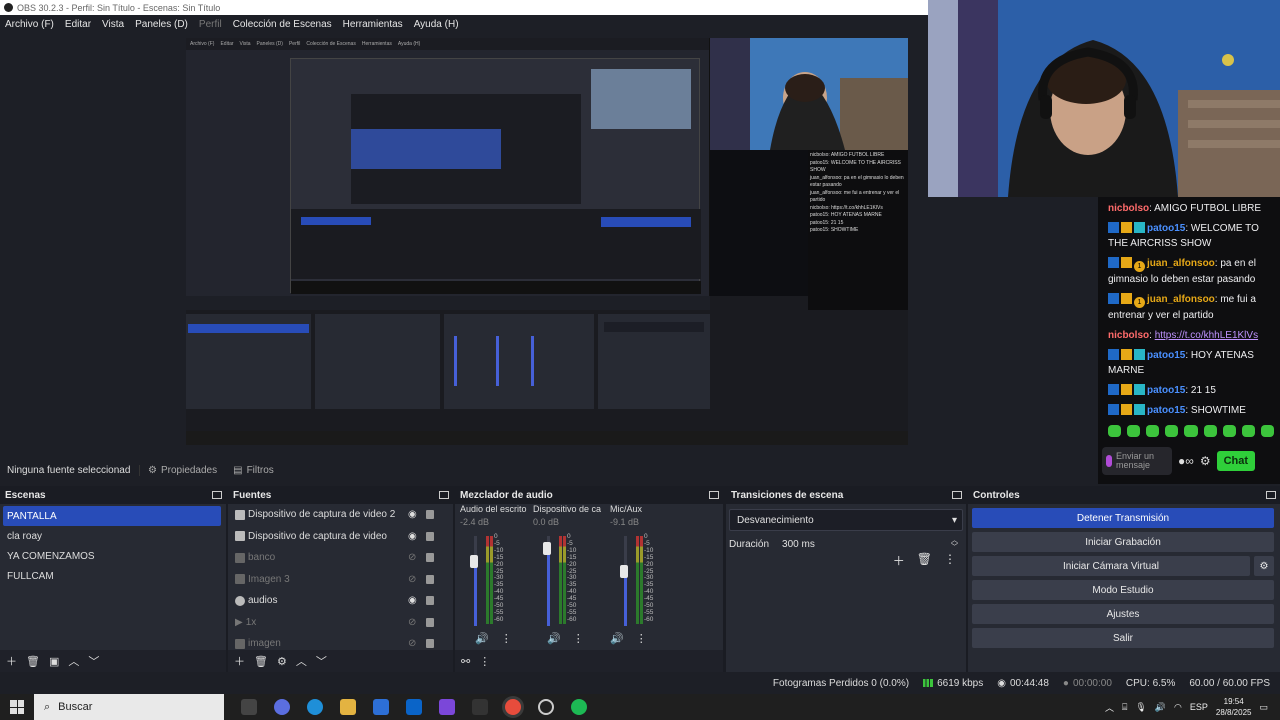  What do you see at coordinates (113, 24) in the screenshot?
I see `menu-vista: Vista` at bounding box center [113, 24].